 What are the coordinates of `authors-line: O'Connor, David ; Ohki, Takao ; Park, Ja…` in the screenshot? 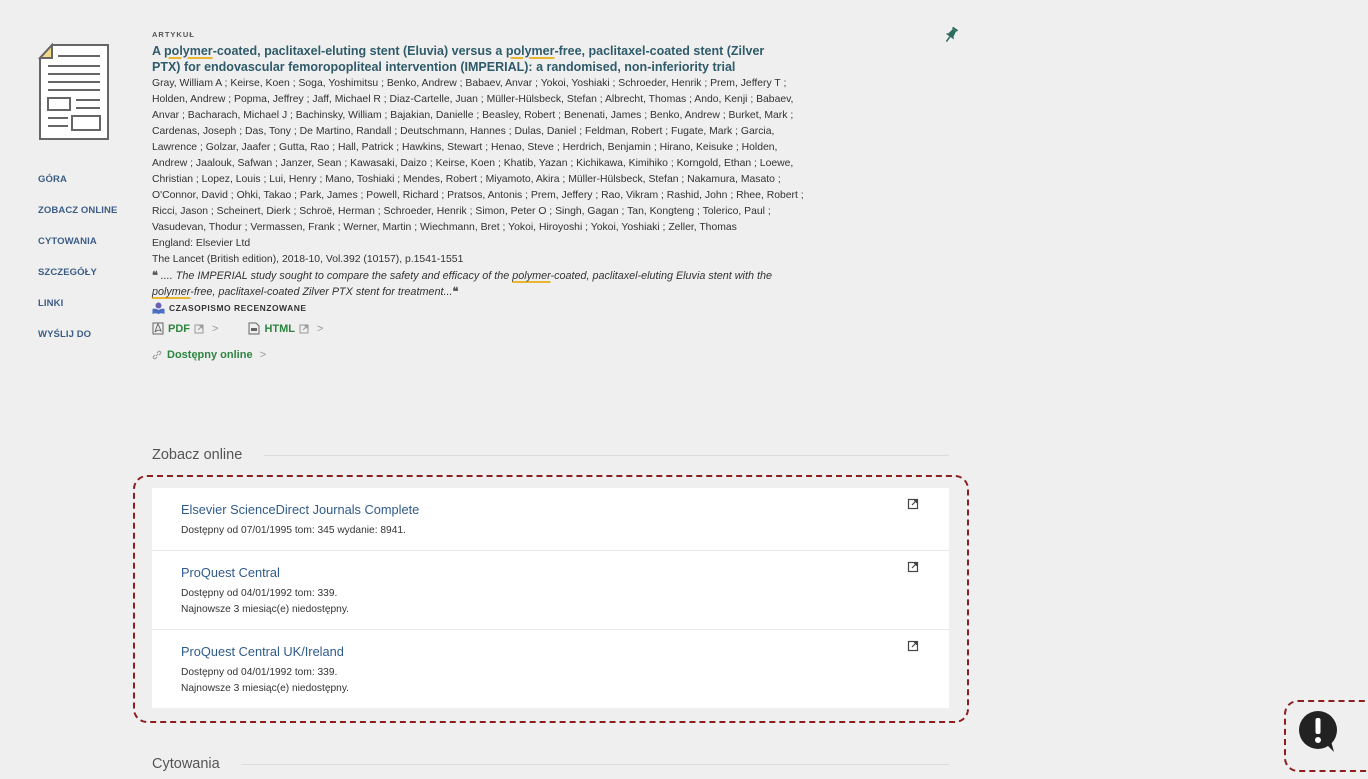 It's located at (478, 195).